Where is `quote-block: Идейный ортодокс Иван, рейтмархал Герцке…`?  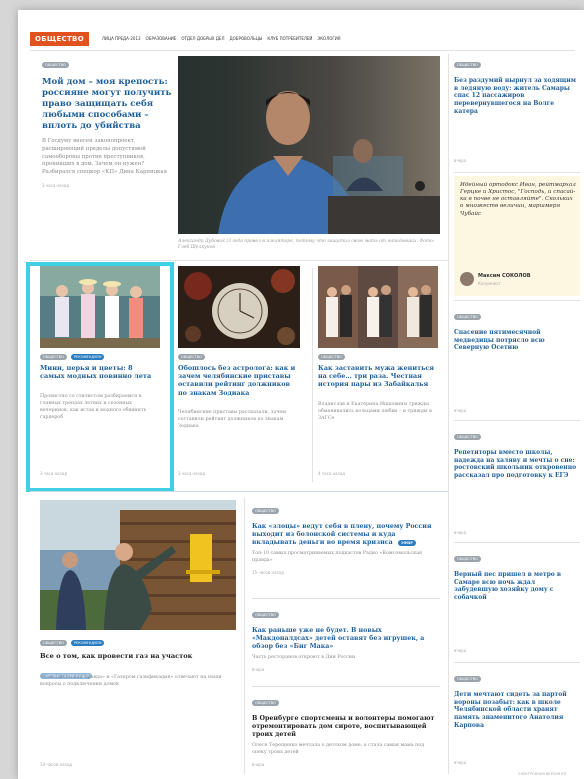 quote-block: Идейный ортодокс Иван, рейтмархал Герцке… is located at coordinates (517, 236).